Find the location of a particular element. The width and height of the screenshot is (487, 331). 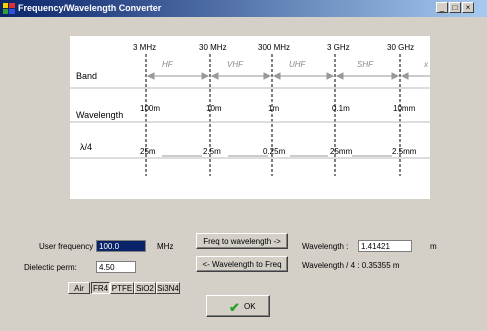

wavelength-row-label: Wavelength is located at coordinates (100, 115).